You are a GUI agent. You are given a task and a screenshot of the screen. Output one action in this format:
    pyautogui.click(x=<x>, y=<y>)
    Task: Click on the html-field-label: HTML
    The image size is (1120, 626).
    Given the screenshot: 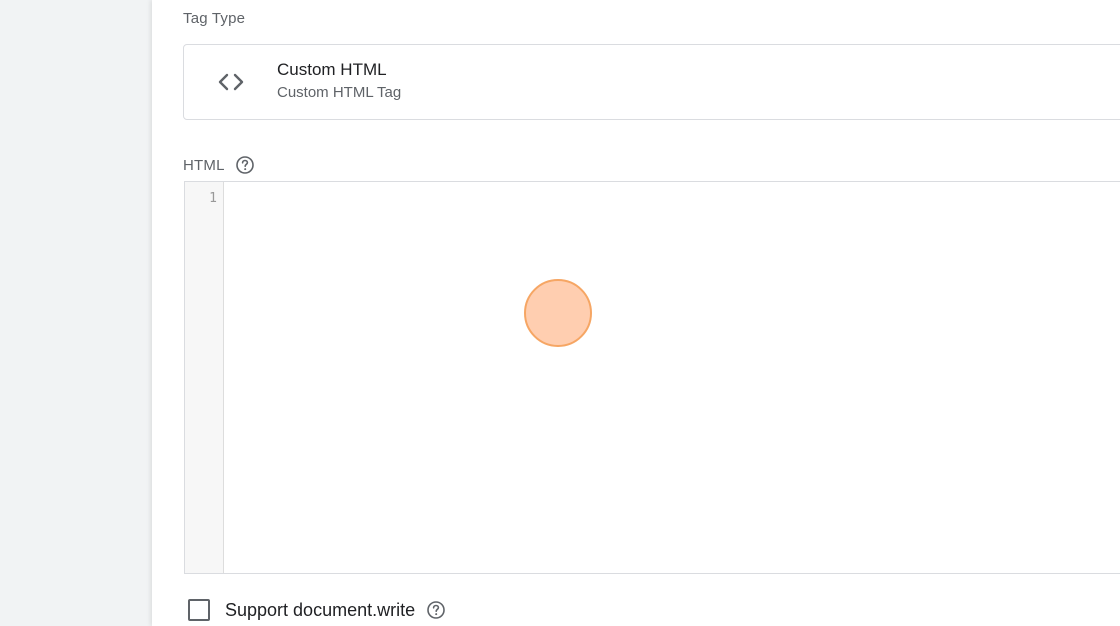 What is the action you would take?
    pyautogui.click(x=204, y=165)
    